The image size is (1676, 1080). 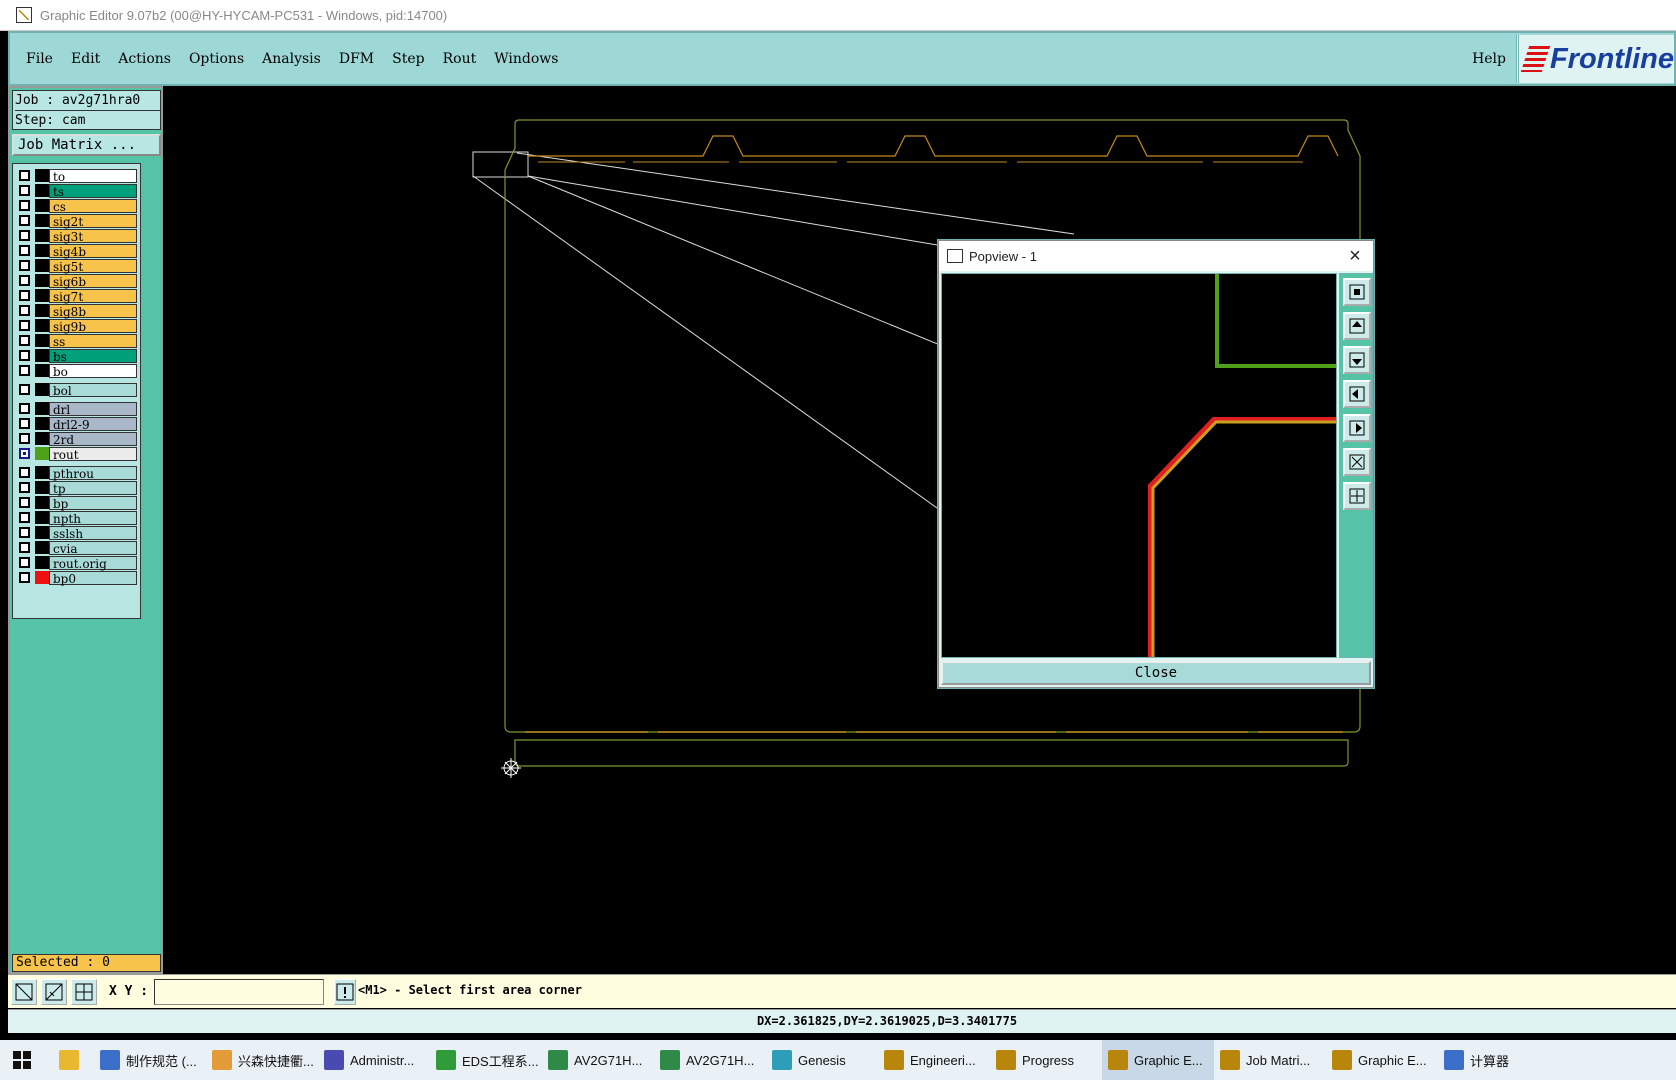 I want to click on layer-row-sig5t: sig5t, so click(x=76, y=266).